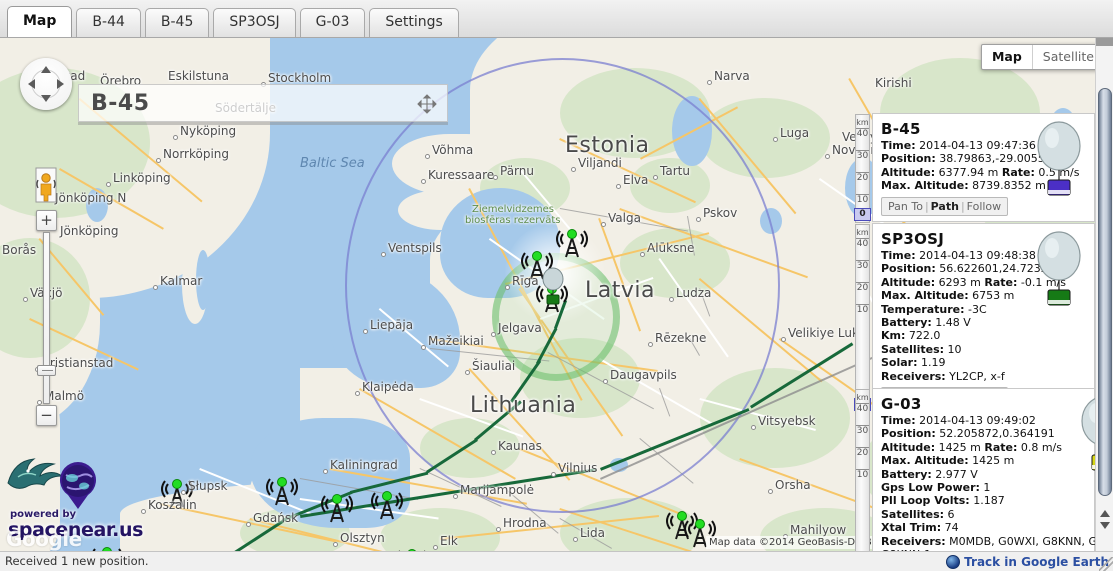  What do you see at coordinates (1105, 525) in the screenshot?
I see `scrollbar-down-arrow` at bounding box center [1105, 525].